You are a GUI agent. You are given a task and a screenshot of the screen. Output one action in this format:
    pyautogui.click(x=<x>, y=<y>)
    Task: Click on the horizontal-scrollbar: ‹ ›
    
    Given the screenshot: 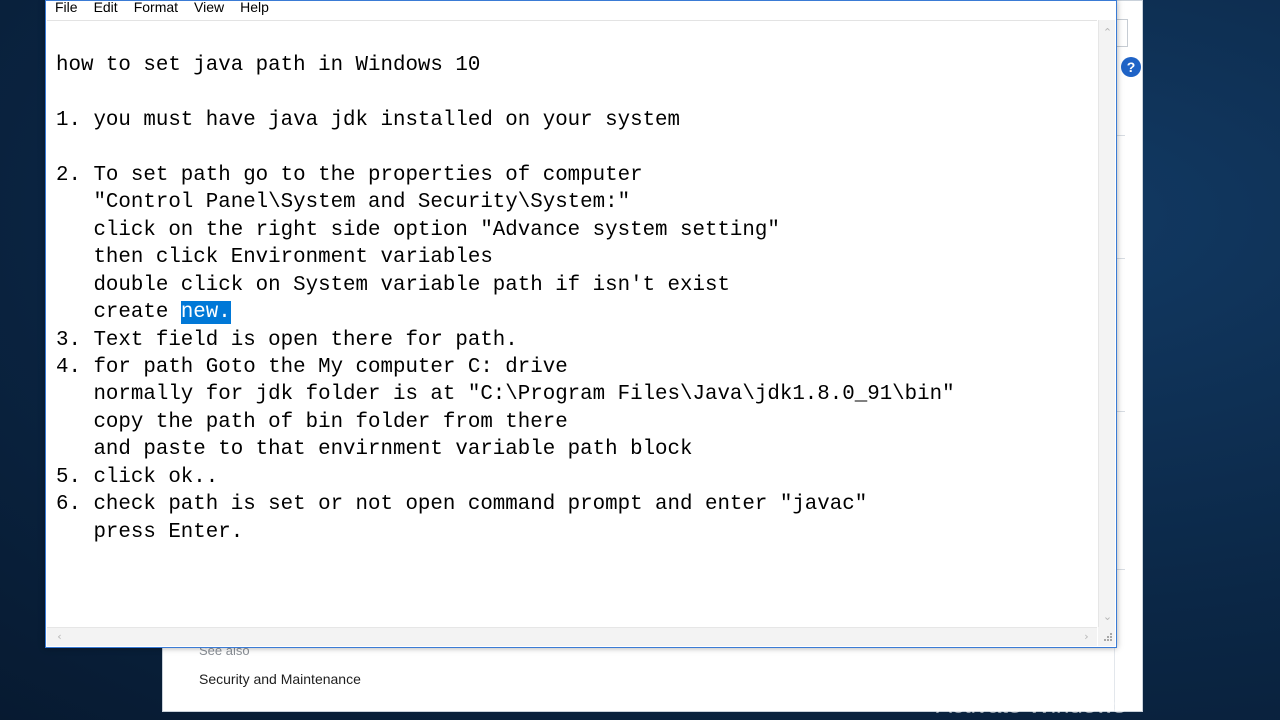 What is the action you would take?
    pyautogui.click(x=572, y=636)
    